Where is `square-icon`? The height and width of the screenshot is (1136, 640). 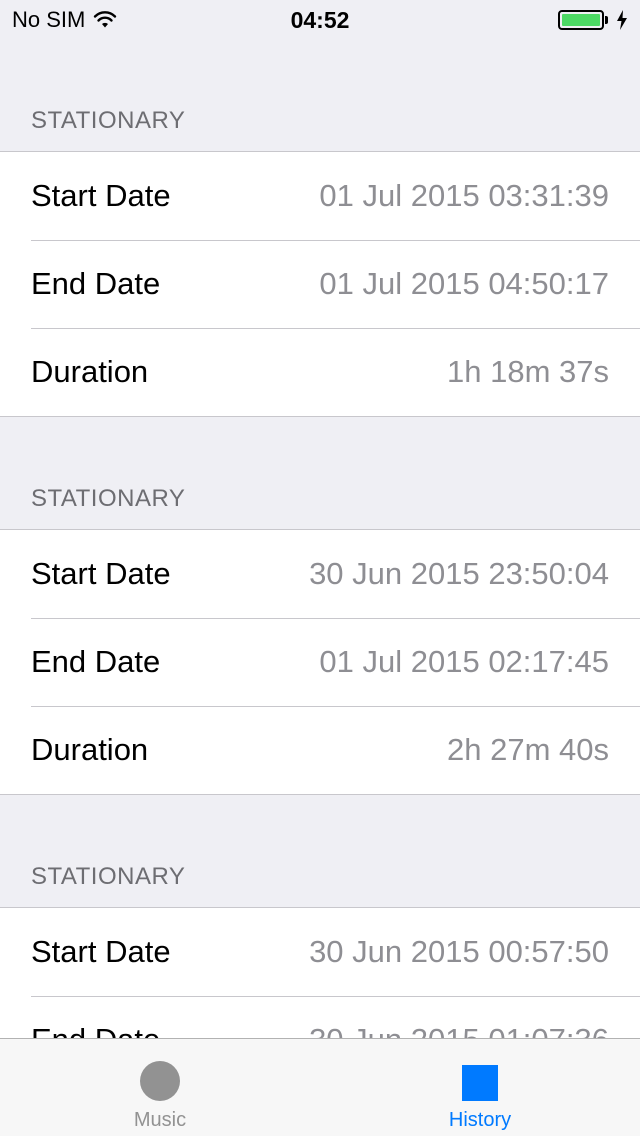 square-icon is located at coordinates (480, 1083).